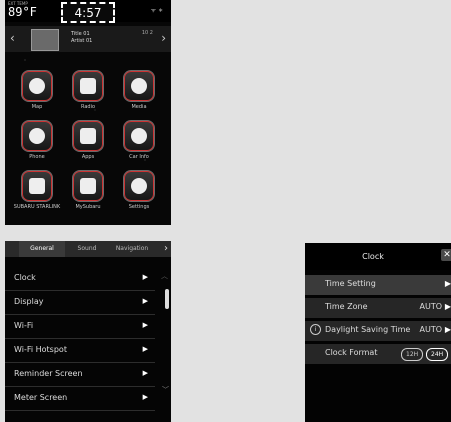  What do you see at coordinates (37, 86) in the screenshot?
I see `map-icon` at bounding box center [37, 86].